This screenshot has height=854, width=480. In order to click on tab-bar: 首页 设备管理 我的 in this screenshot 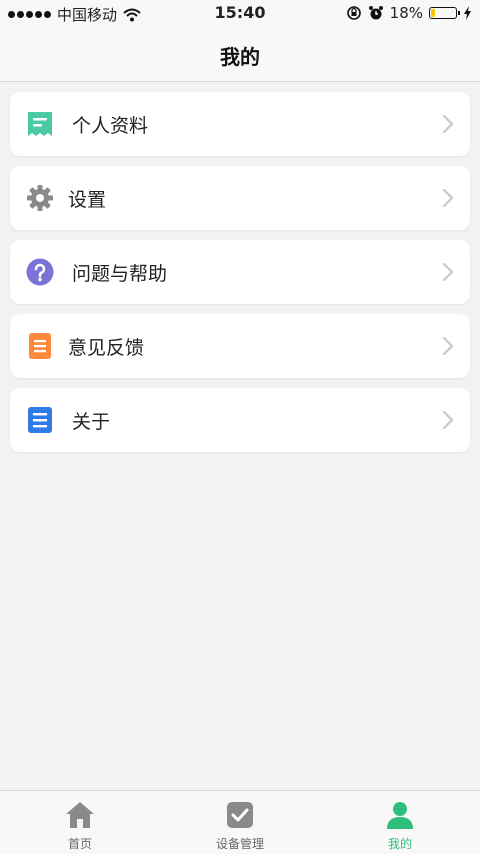, I will do `click(240, 822)`.